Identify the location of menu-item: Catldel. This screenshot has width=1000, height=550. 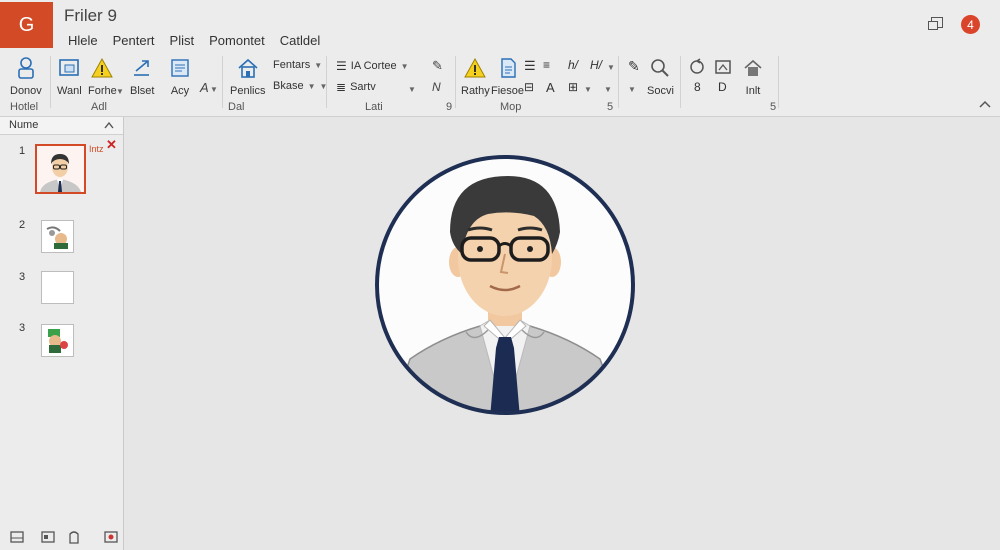
(300, 40).